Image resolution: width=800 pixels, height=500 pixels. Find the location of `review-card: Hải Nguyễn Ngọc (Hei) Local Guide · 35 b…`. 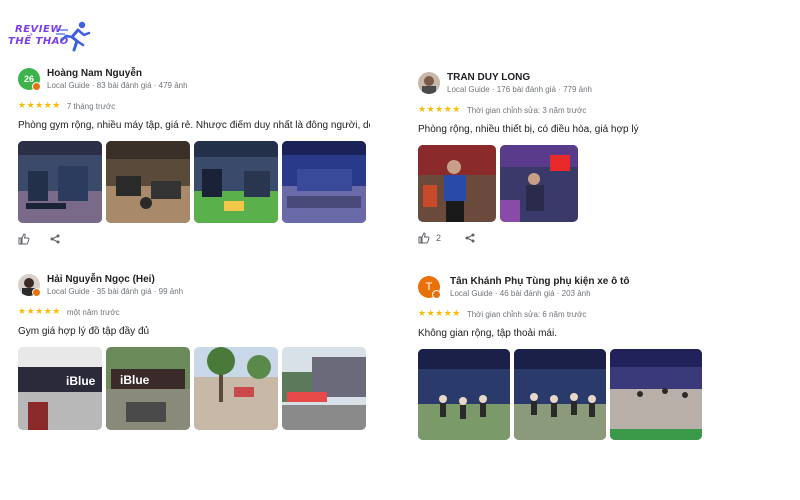

review-card: Hải Nguyễn Ngọc (Hei) Local Guide · 35 b… is located at coordinates (194, 352).